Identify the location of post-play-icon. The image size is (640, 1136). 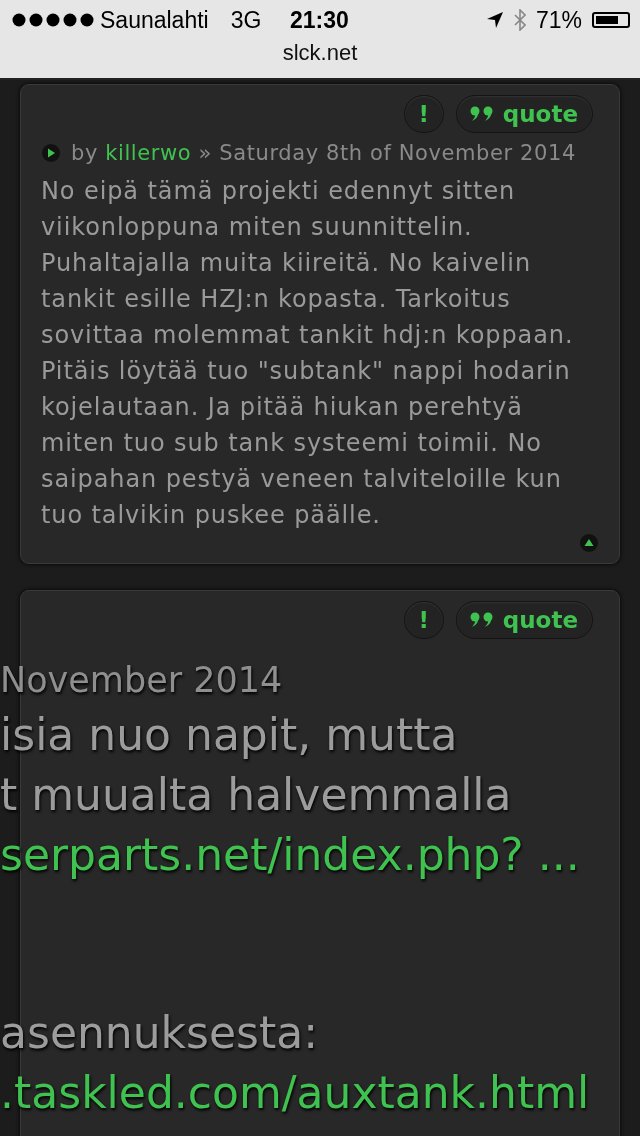
(51, 153).